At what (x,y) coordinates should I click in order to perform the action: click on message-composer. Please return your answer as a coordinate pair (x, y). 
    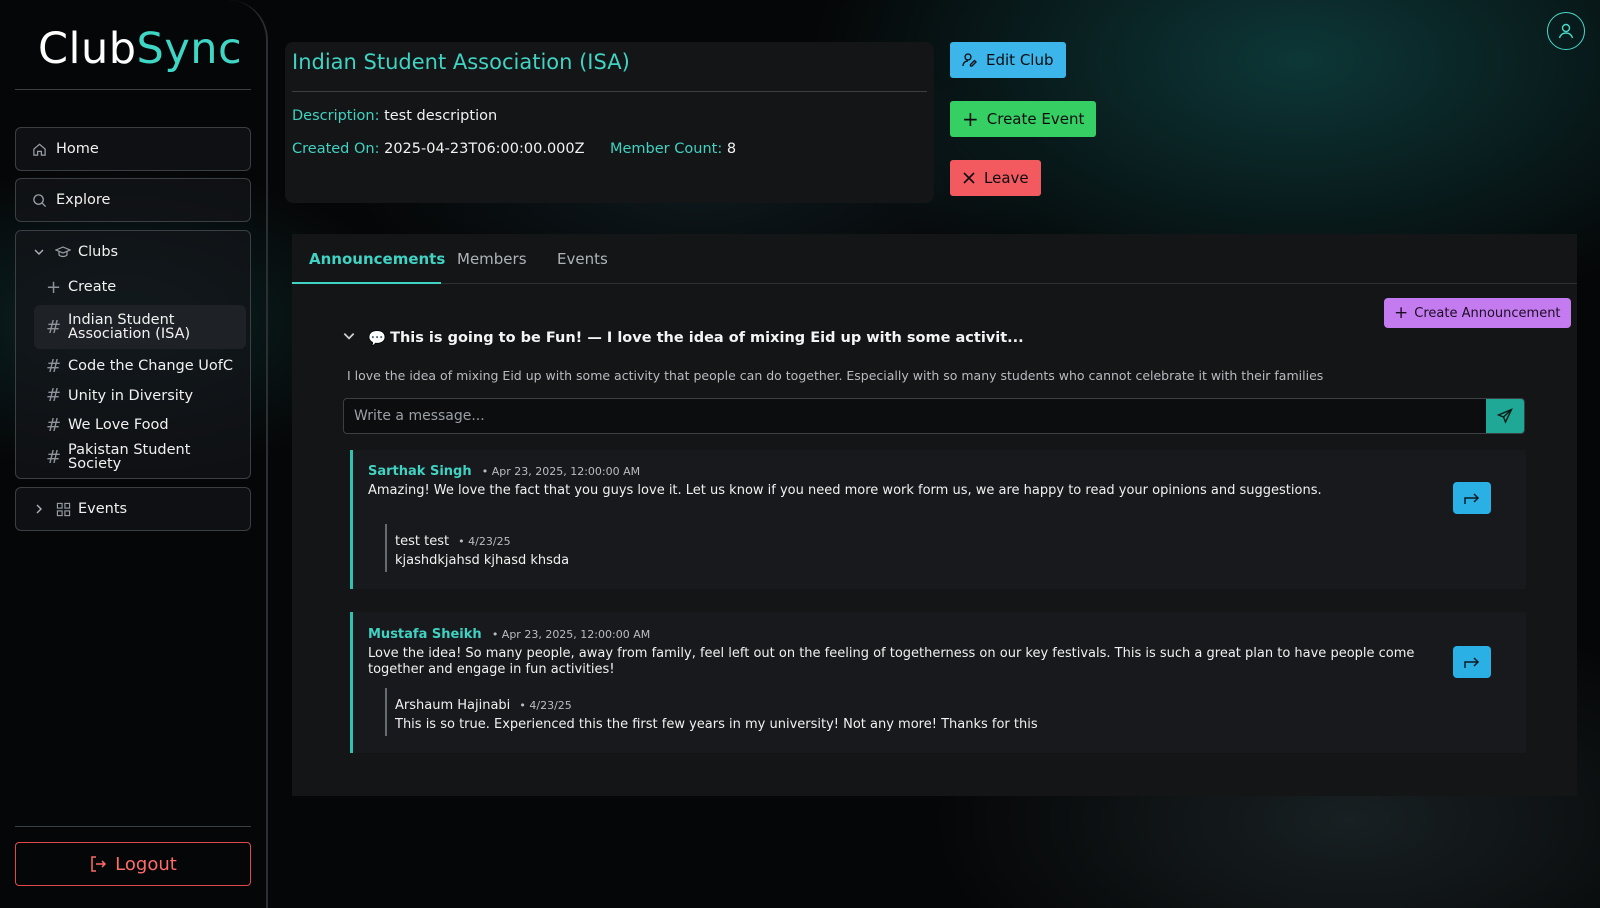
    Looking at the image, I should click on (934, 416).